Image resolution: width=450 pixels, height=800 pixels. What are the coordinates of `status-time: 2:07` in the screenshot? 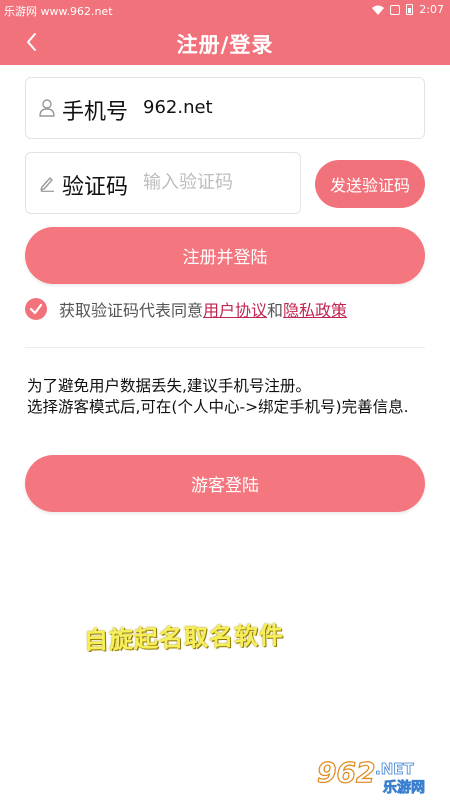 It's located at (431, 9).